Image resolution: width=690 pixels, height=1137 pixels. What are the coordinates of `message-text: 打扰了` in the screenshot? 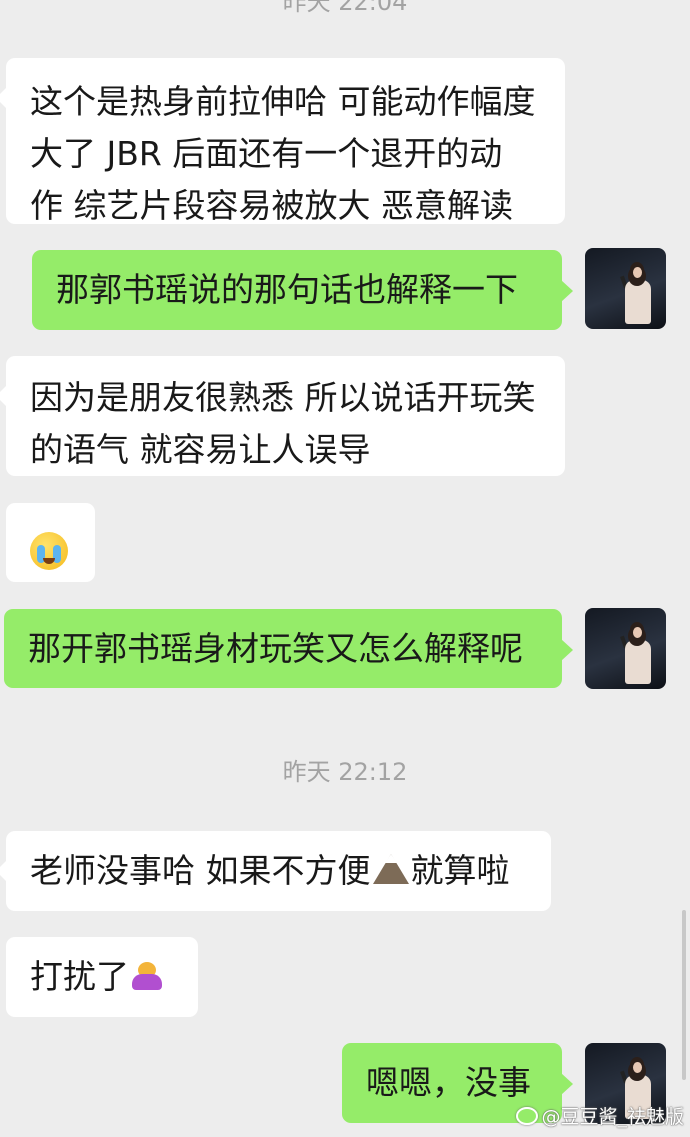 It's located at (79, 976).